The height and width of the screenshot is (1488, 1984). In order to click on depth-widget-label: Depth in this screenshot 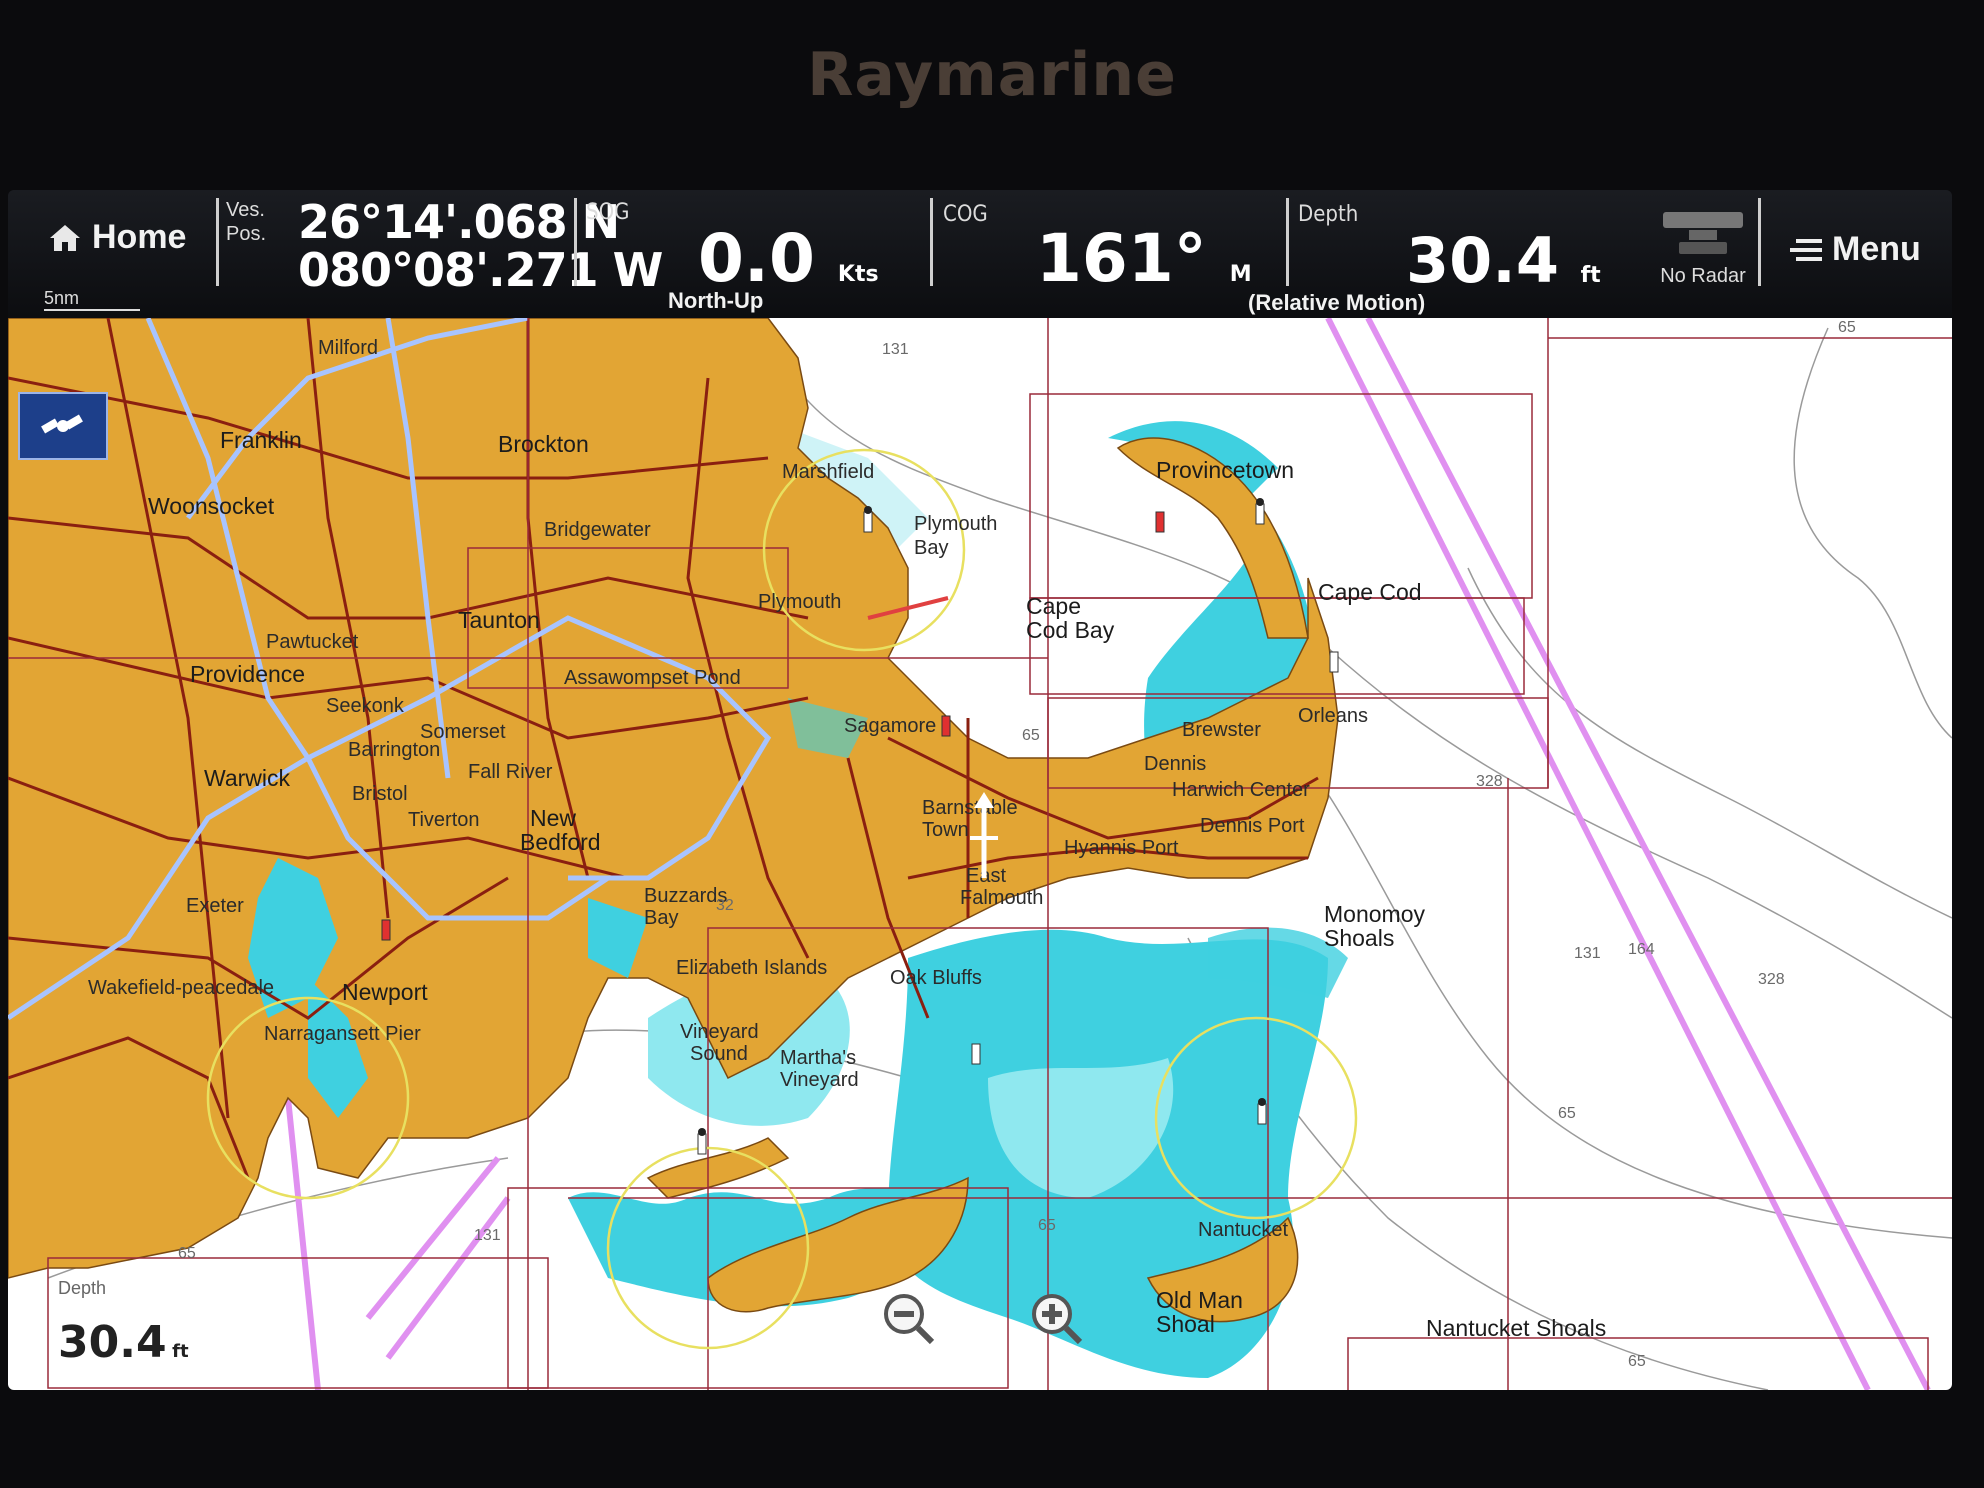, I will do `click(82, 1288)`.